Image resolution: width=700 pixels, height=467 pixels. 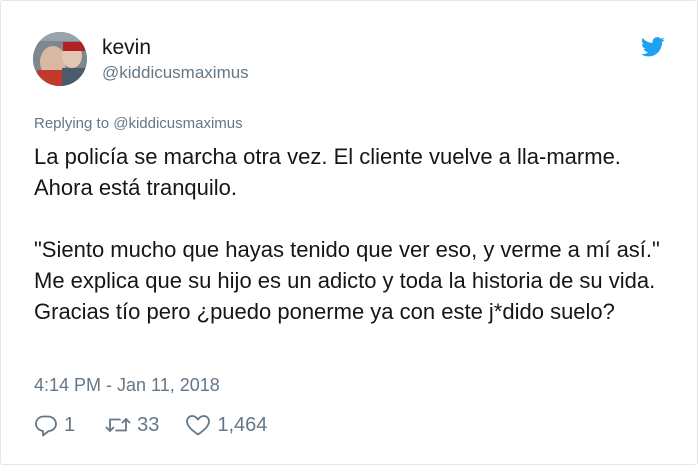 What do you see at coordinates (46, 426) in the screenshot?
I see `reply-icon` at bounding box center [46, 426].